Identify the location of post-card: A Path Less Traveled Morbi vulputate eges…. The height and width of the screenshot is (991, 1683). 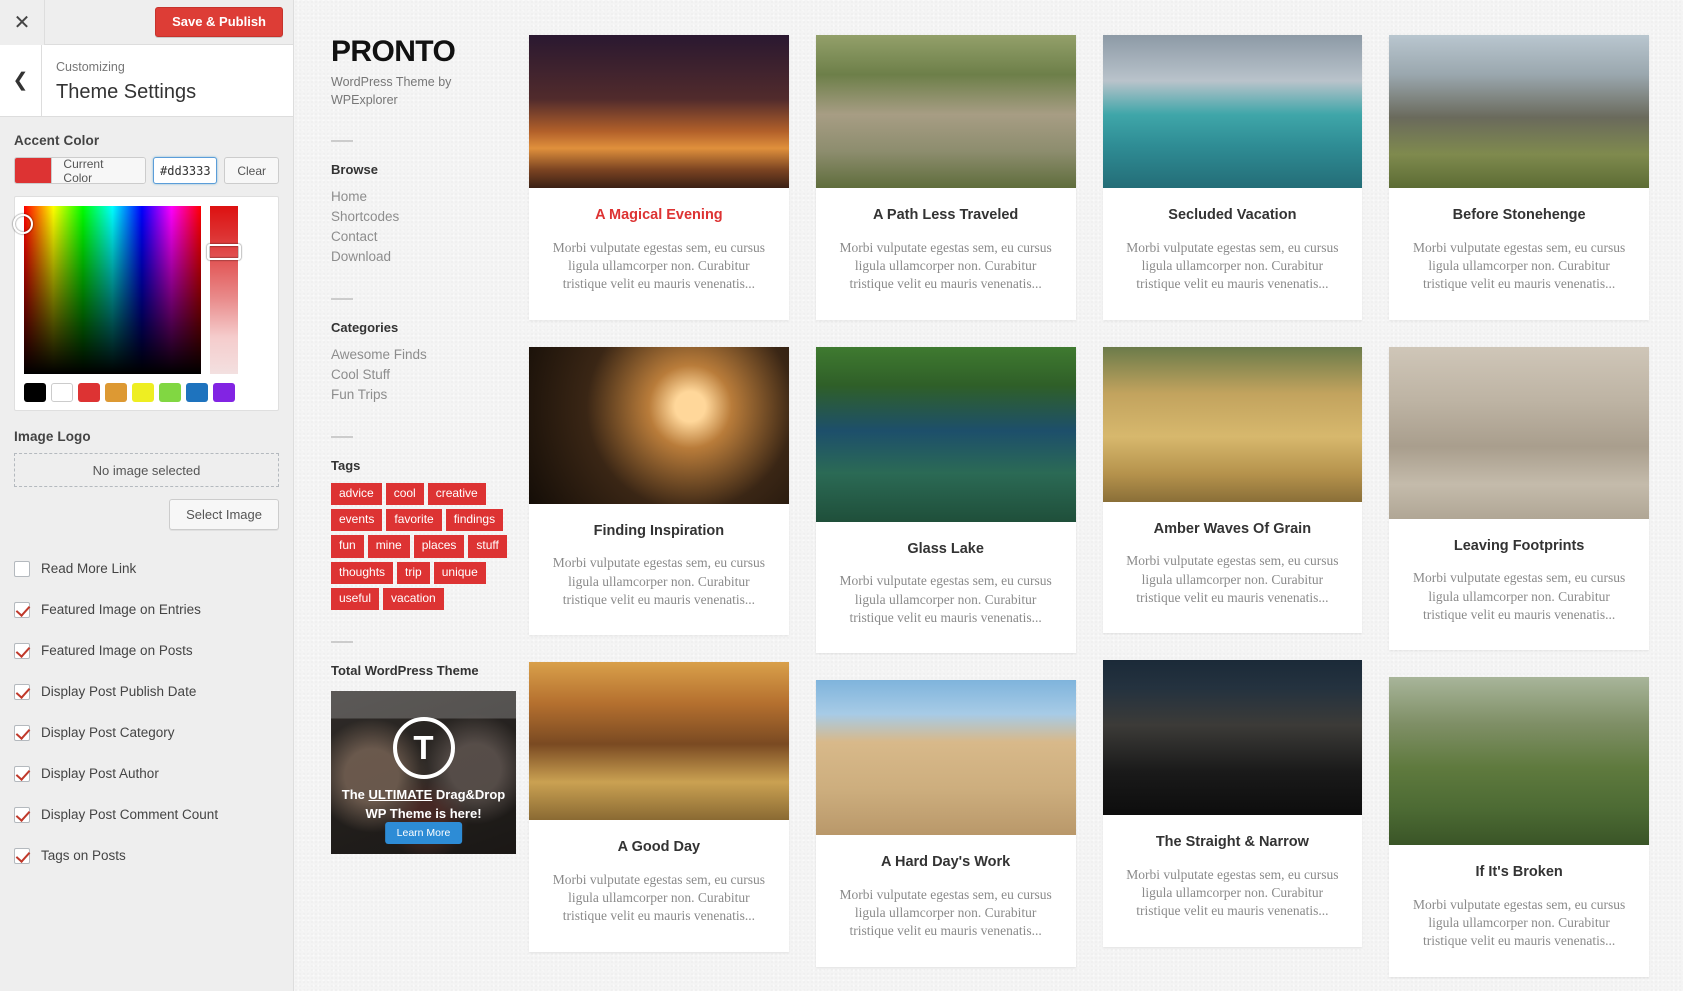
(945, 177).